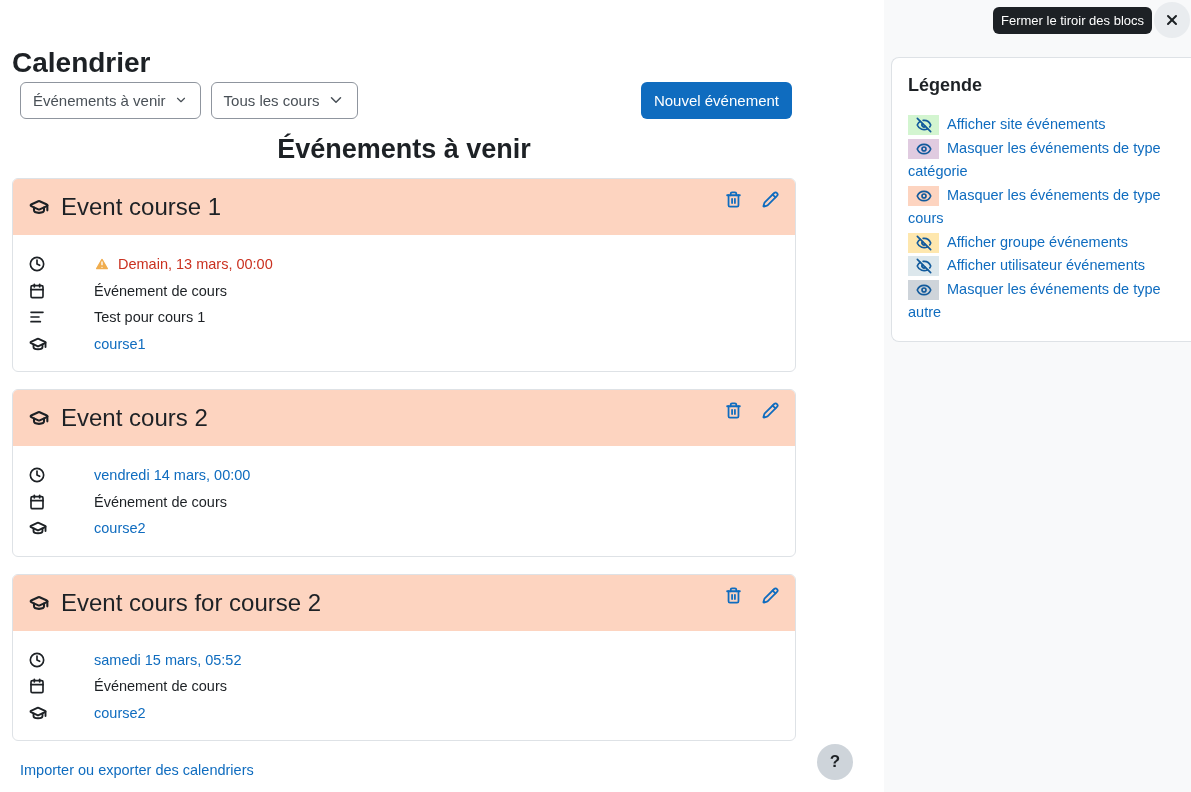  Describe the element at coordinates (192, 602) in the screenshot. I see `event-title: Event cours for course 2` at that location.